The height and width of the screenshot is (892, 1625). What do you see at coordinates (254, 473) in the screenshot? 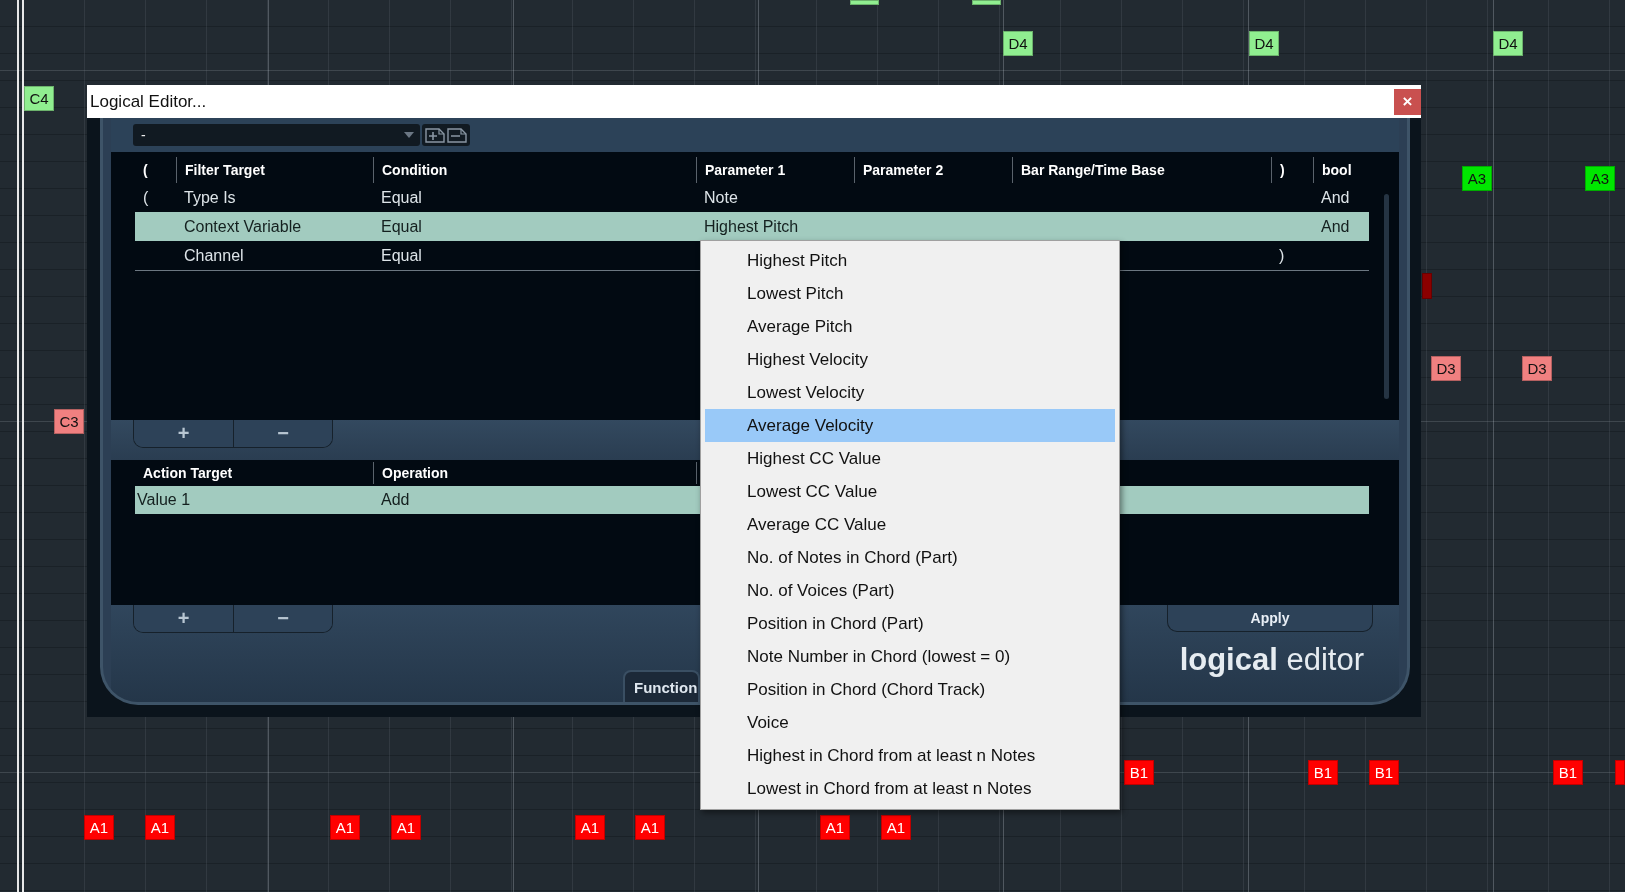
I see `column-header: Action Target` at bounding box center [254, 473].